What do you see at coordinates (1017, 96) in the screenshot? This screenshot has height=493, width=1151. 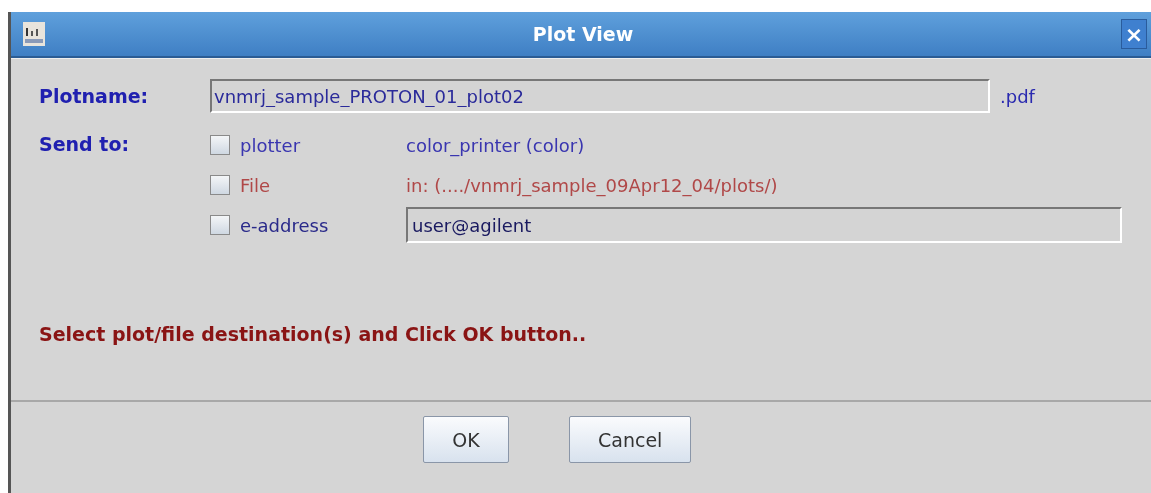 I see `extension-label: .pdf` at bounding box center [1017, 96].